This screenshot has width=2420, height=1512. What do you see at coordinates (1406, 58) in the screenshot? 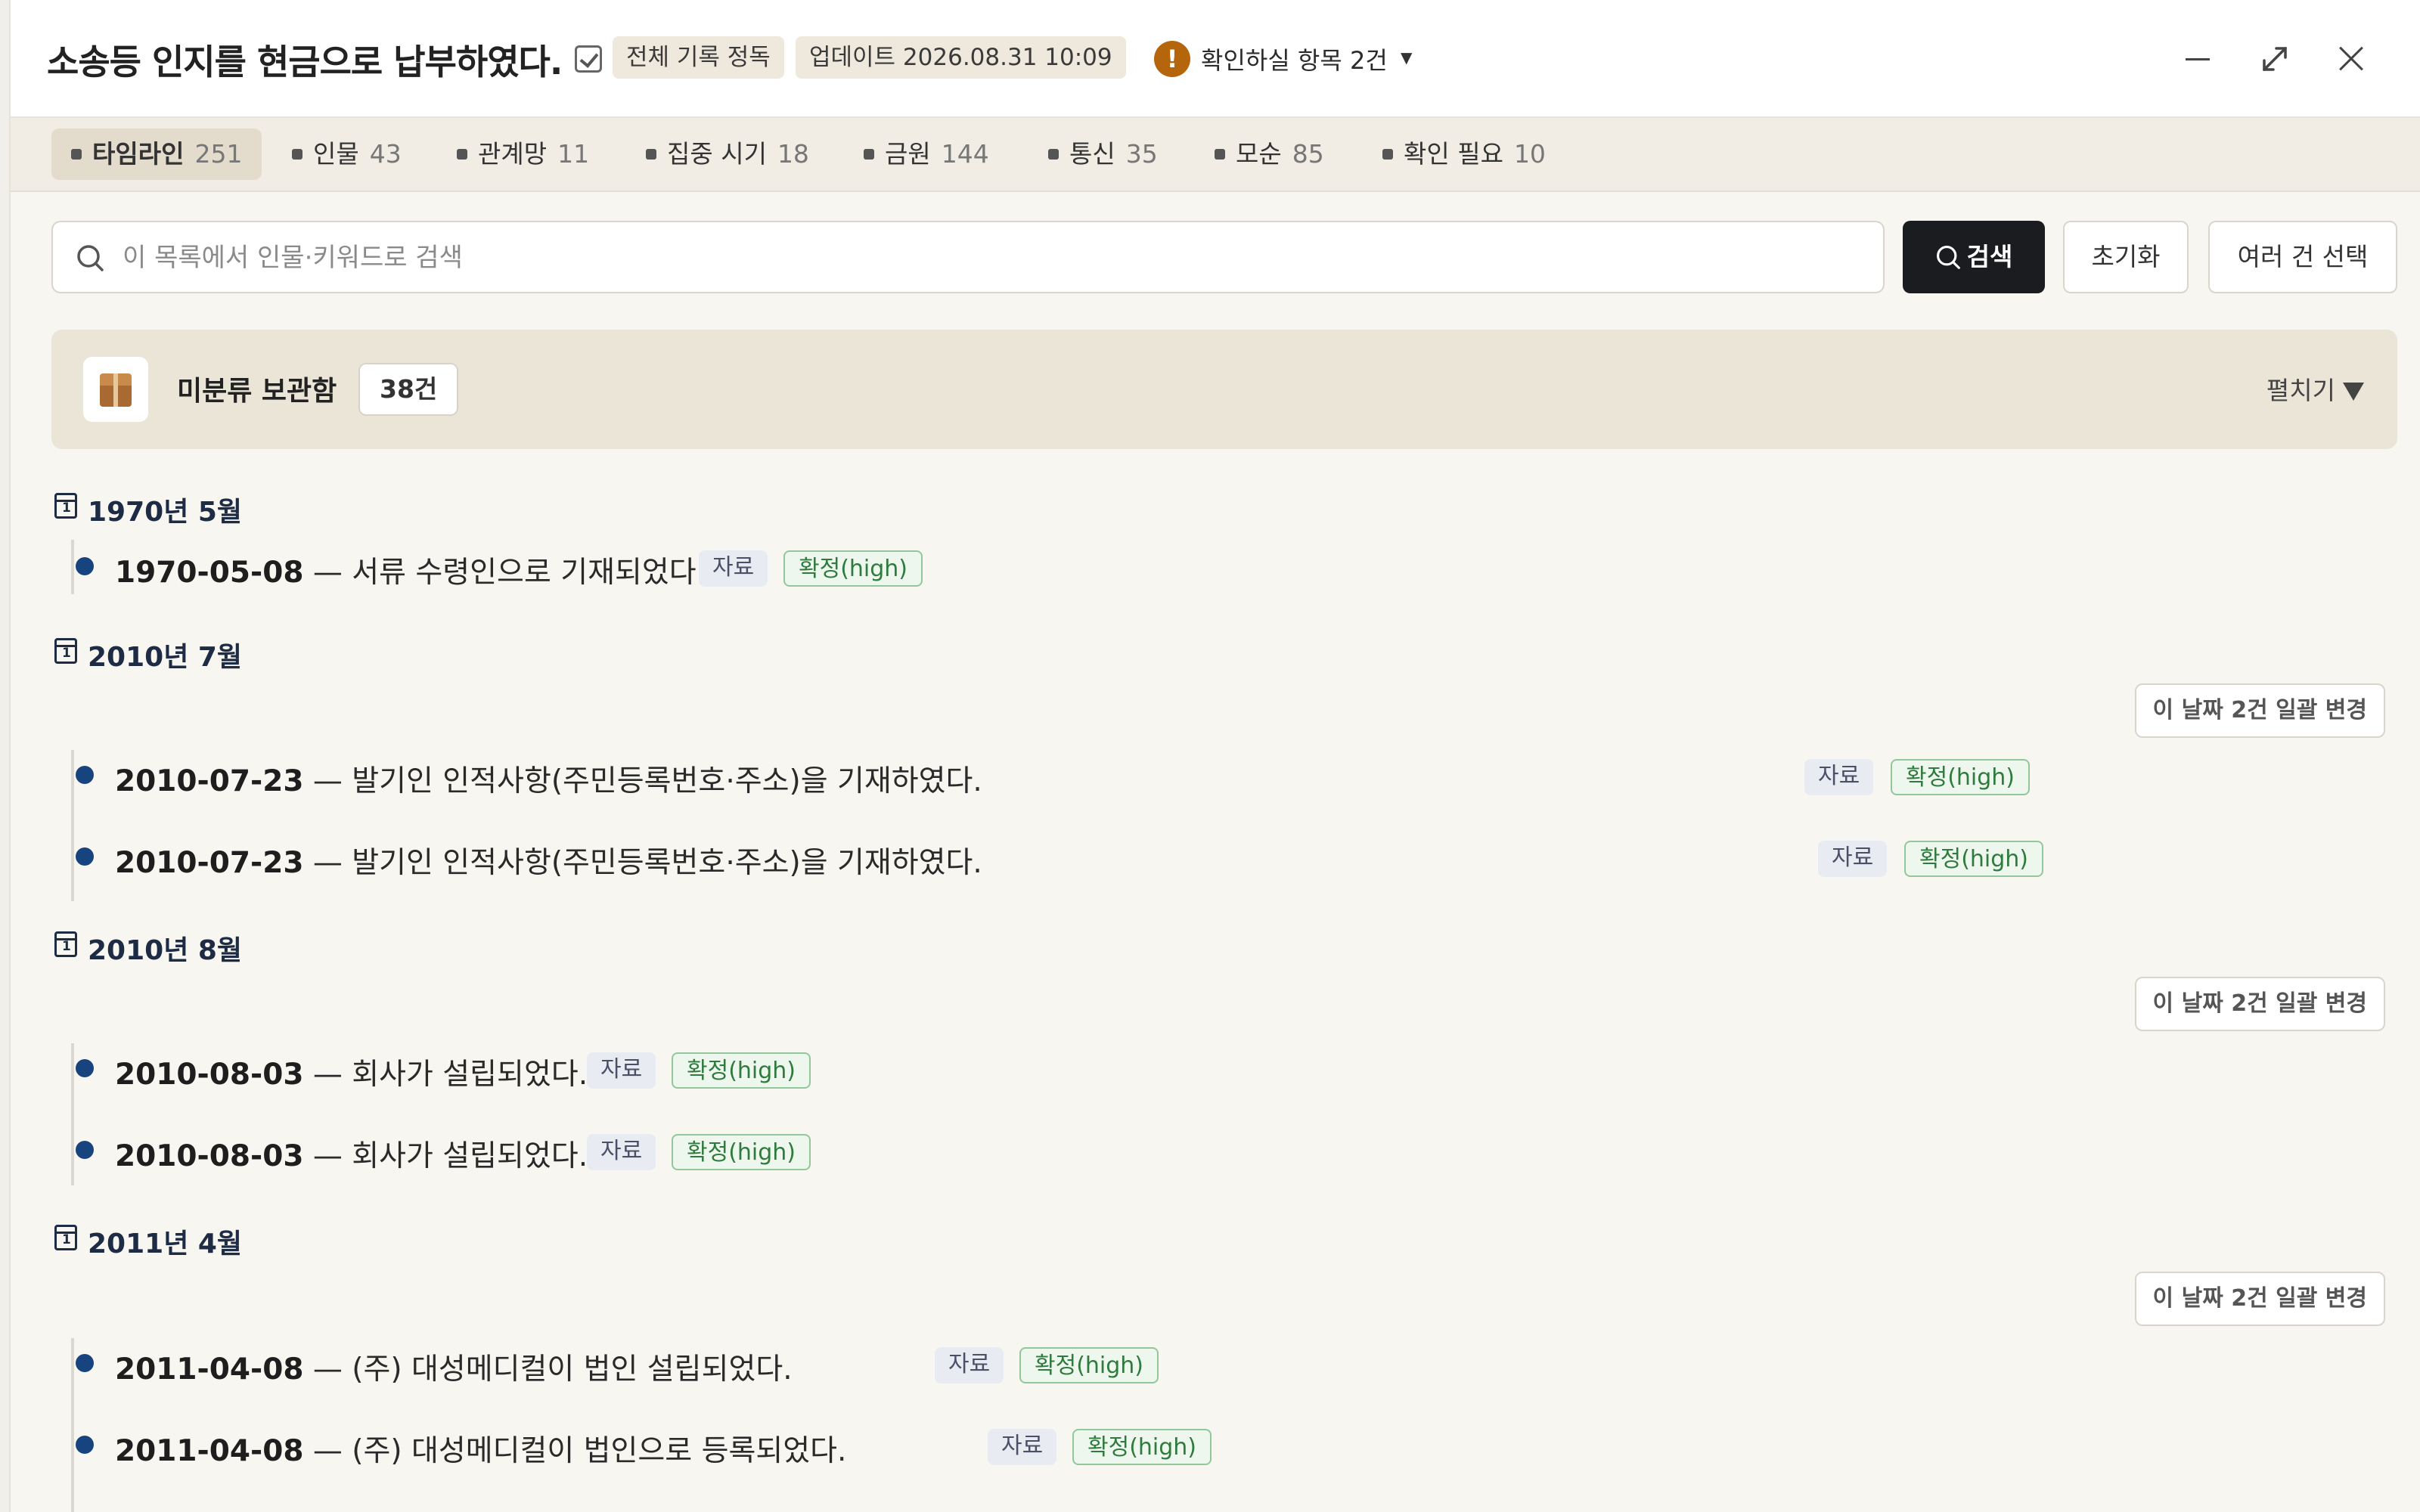
I see `caret-down-icon: ▼` at bounding box center [1406, 58].